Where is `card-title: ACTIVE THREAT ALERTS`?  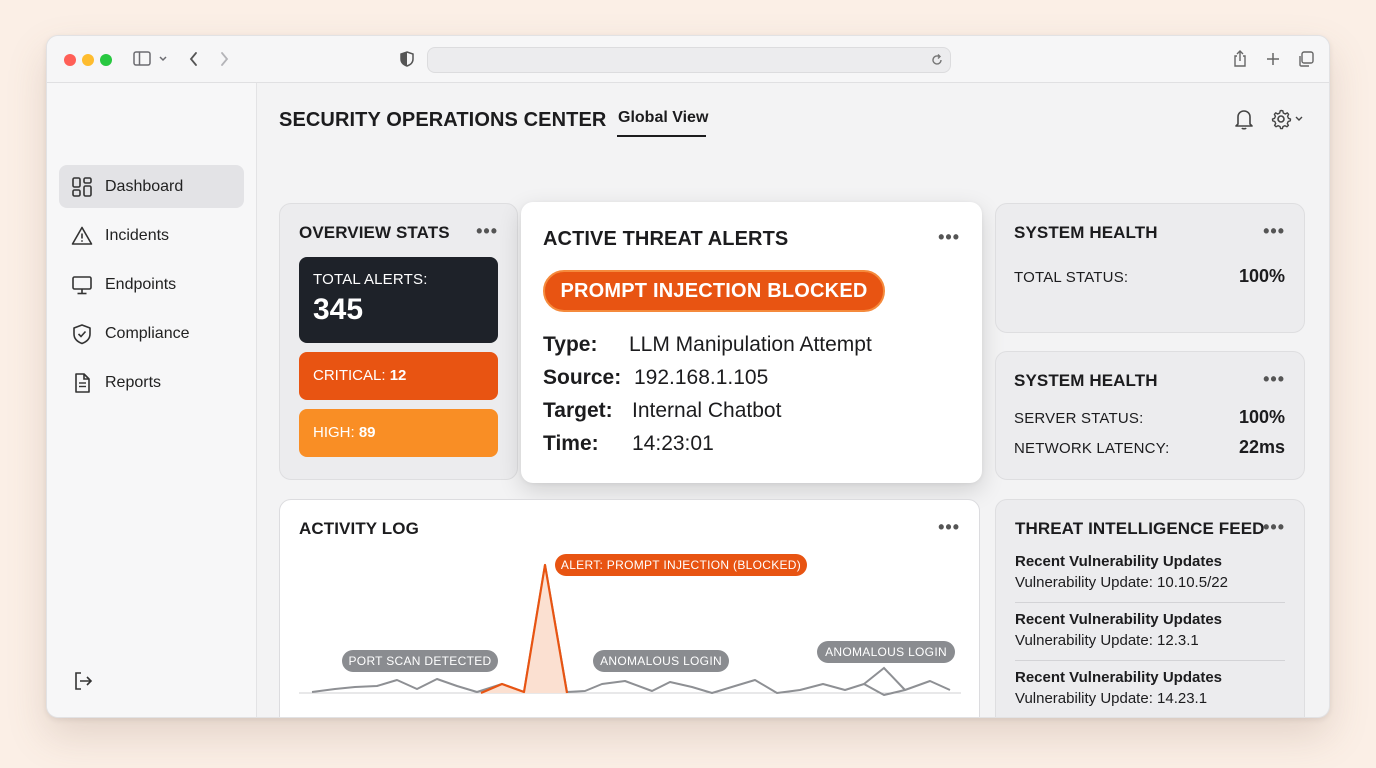 card-title: ACTIVE THREAT ALERTS is located at coordinates (666, 239).